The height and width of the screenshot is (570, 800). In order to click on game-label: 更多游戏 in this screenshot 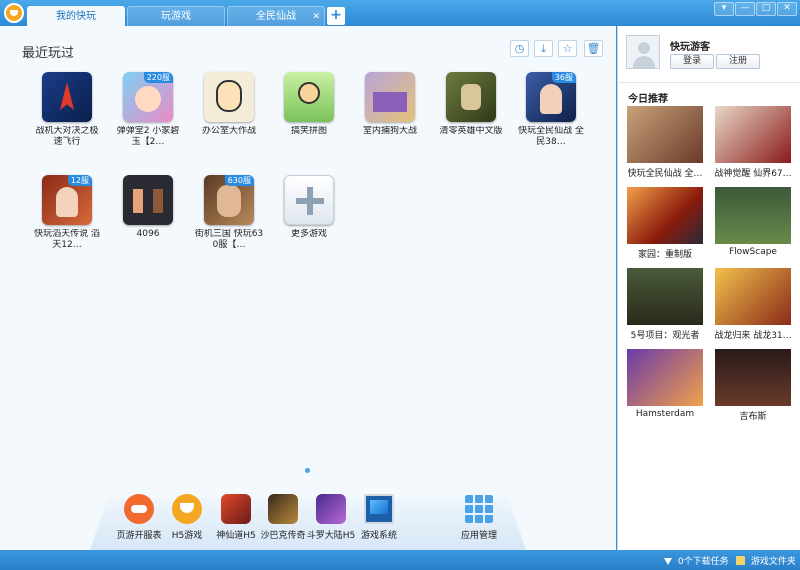, I will do `click(308, 234)`.